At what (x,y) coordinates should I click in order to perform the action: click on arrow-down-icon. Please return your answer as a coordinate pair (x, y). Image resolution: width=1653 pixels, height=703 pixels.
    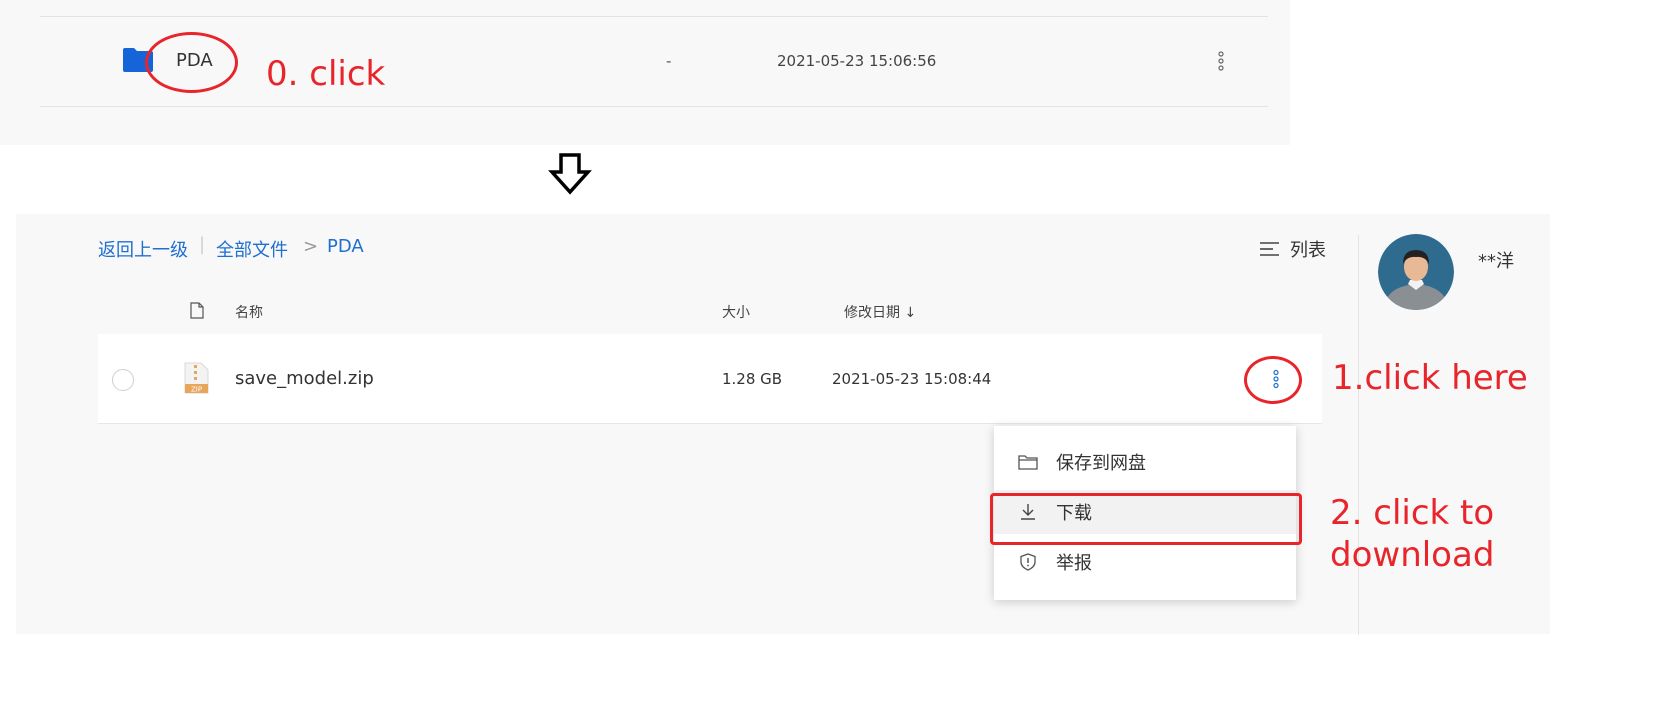
    Looking at the image, I should click on (570, 174).